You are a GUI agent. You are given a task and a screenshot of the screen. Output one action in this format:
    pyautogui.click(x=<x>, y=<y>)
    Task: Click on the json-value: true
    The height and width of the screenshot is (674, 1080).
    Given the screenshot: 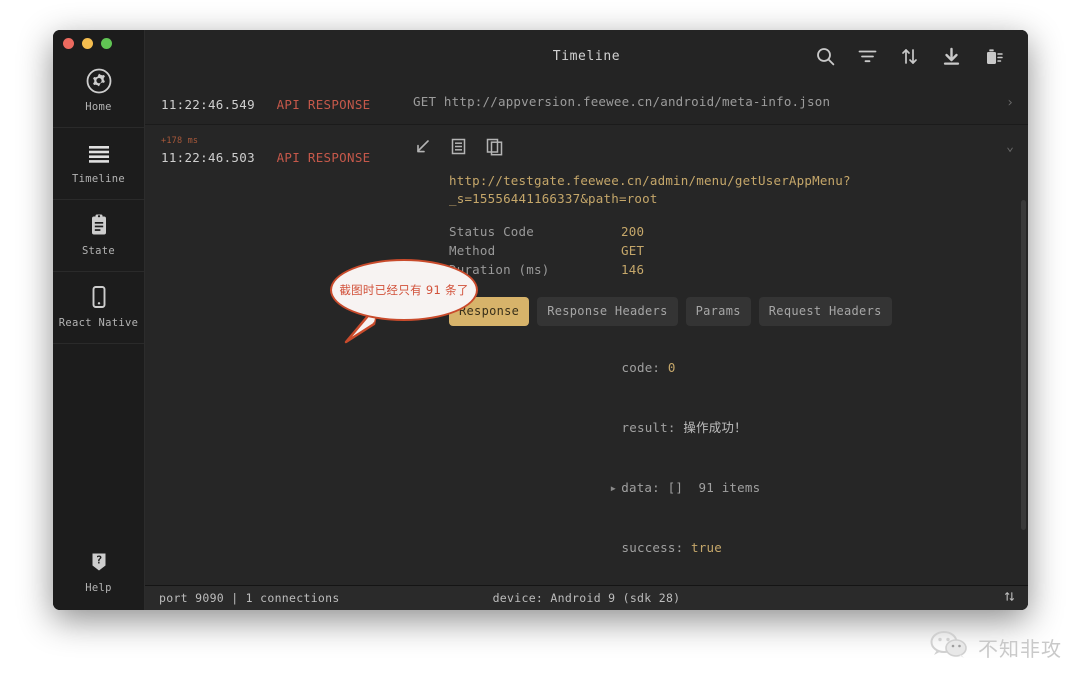 What is the action you would take?
    pyautogui.click(x=702, y=547)
    